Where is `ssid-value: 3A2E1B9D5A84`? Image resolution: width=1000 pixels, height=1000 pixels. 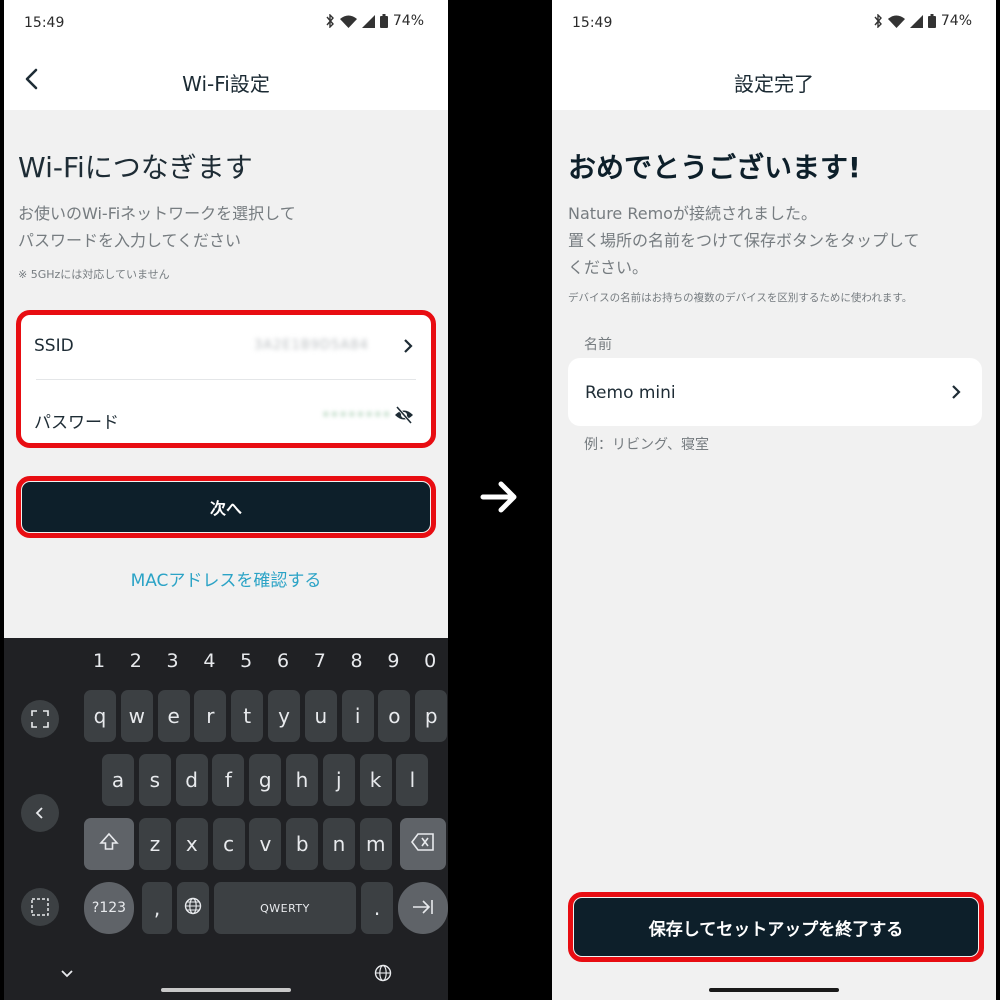 ssid-value: 3A2E1B9D5A84 is located at coordinates (311, 345).